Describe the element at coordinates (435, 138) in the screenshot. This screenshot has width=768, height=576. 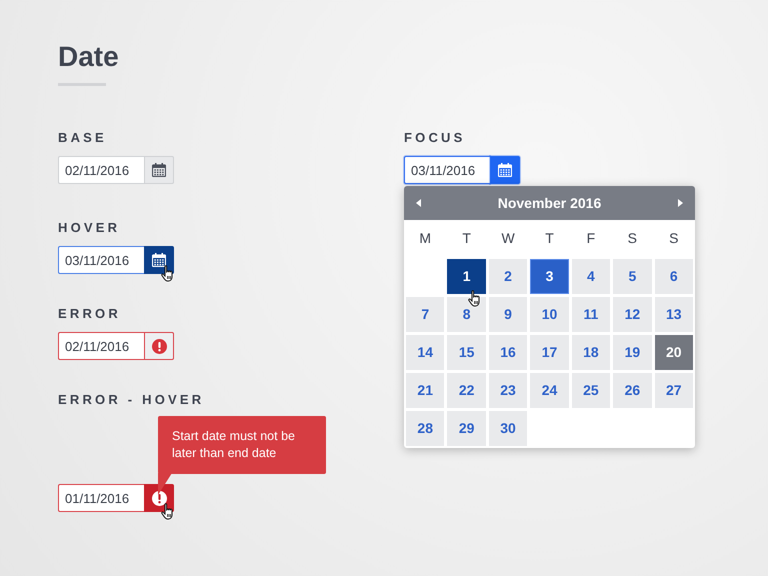
I see `field-label: FOCUS` at that location.